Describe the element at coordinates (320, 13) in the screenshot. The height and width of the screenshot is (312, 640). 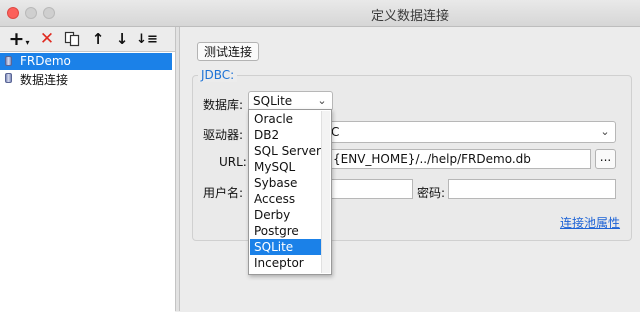
I see `title-bar: 定义数据连接` at that location.